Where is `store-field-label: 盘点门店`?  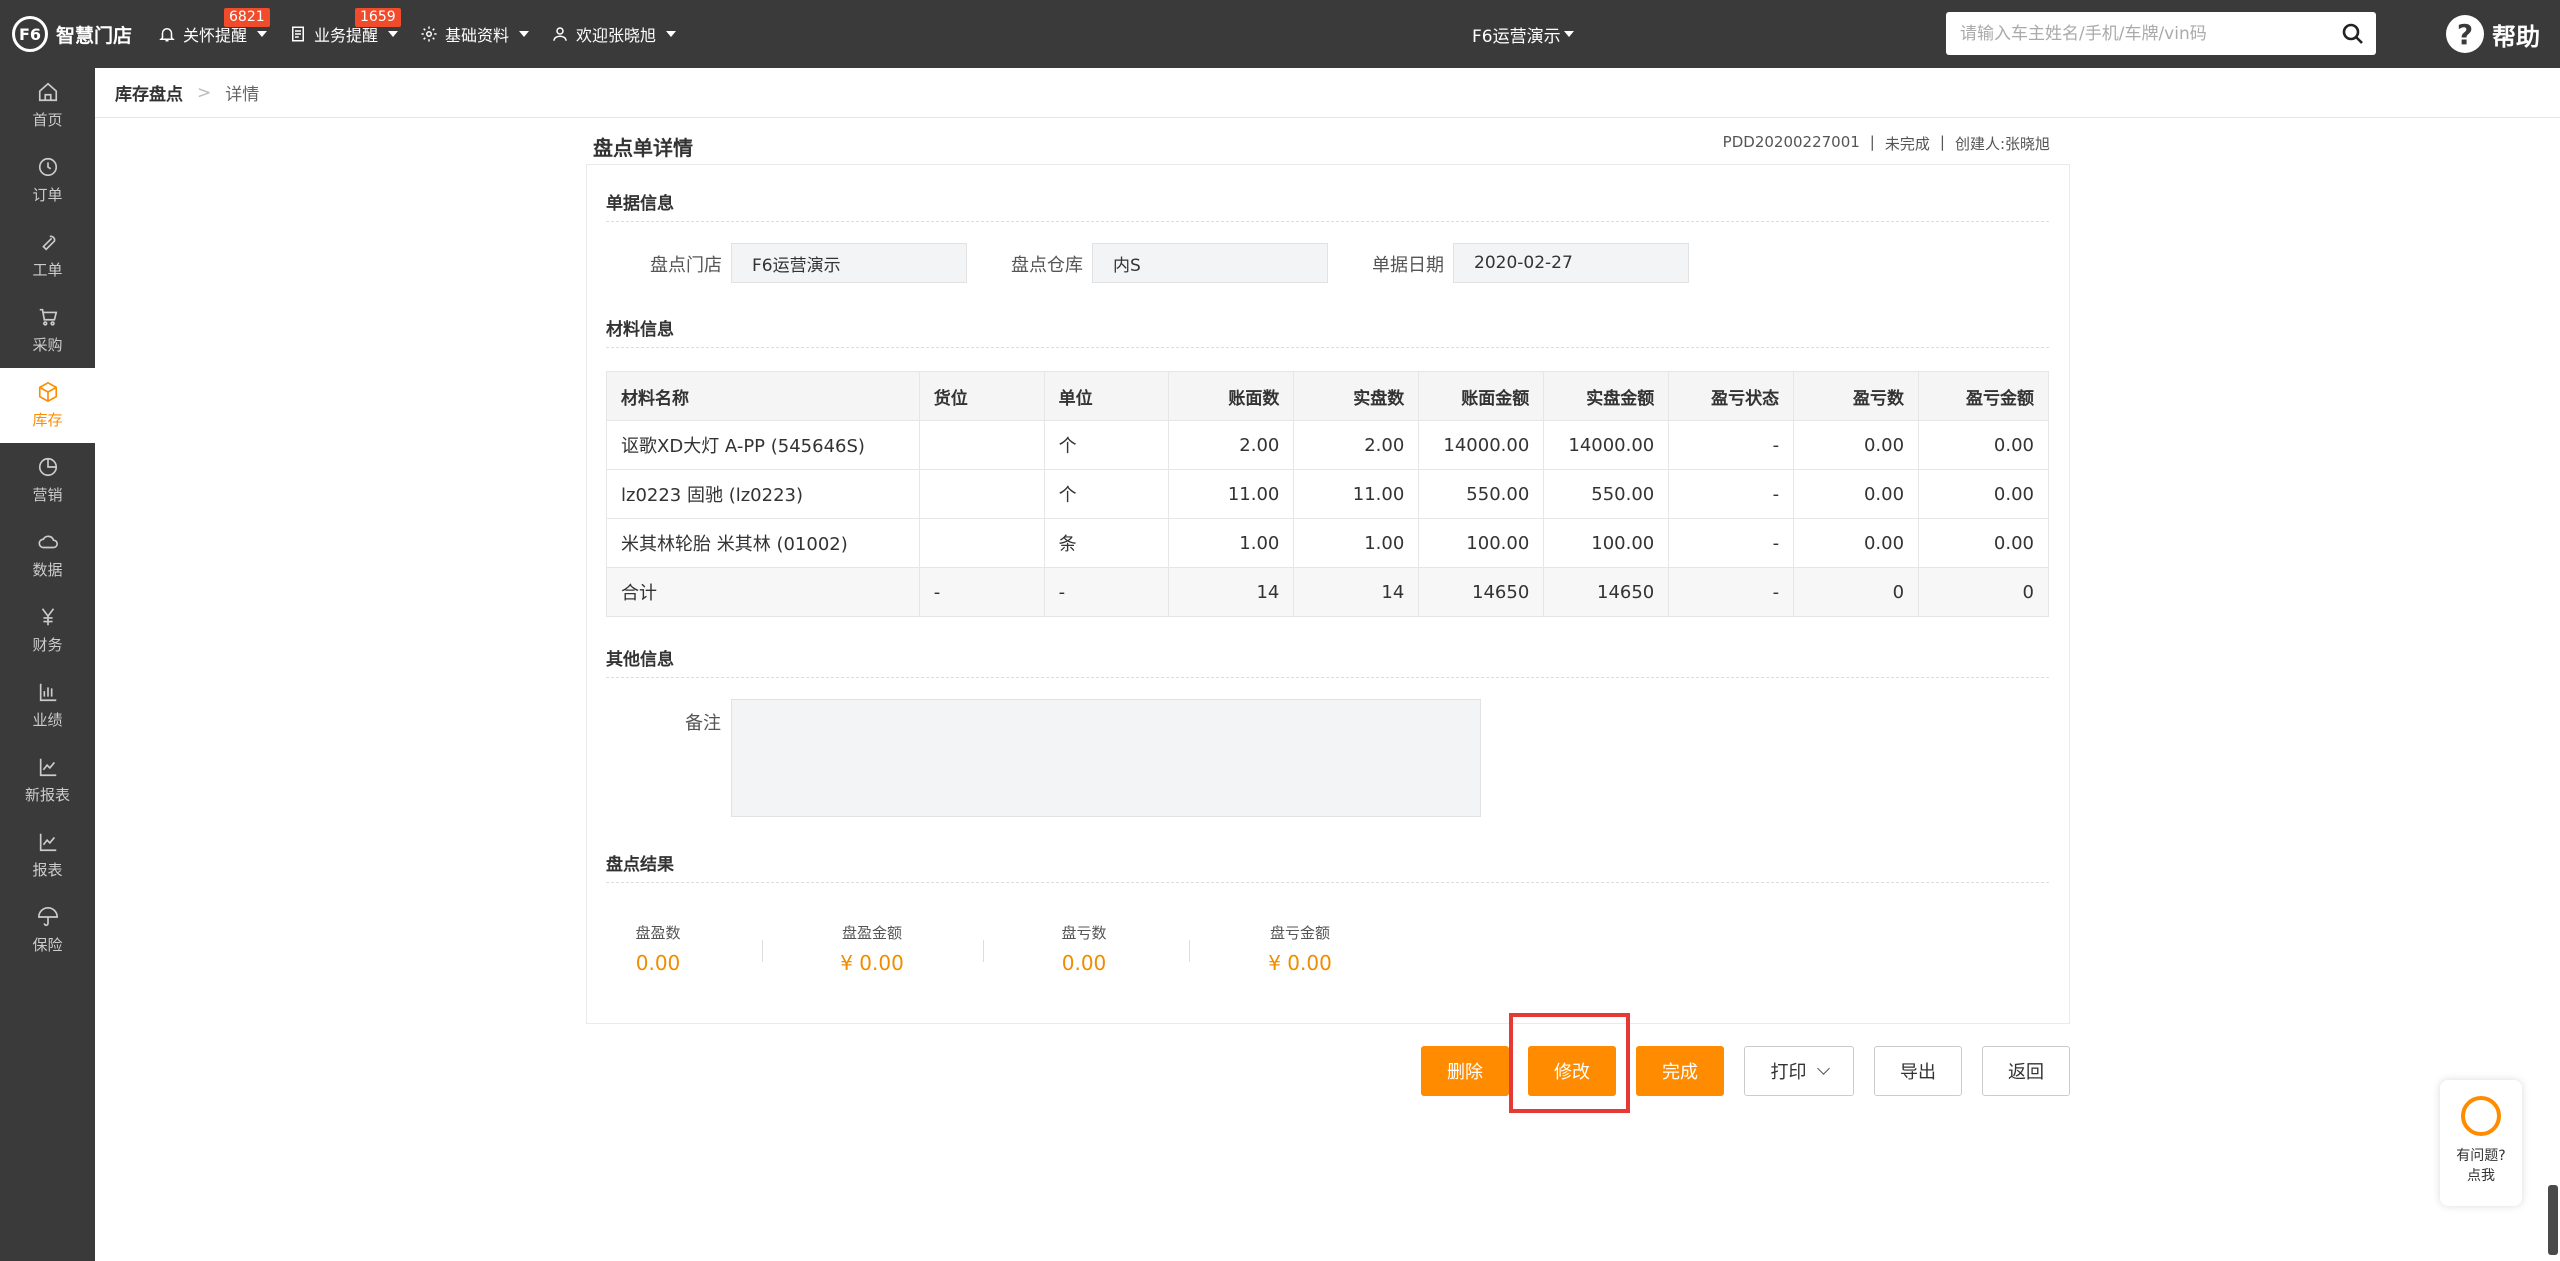 store-field-label: 盘点门店 is located at coordinates (686, 265).